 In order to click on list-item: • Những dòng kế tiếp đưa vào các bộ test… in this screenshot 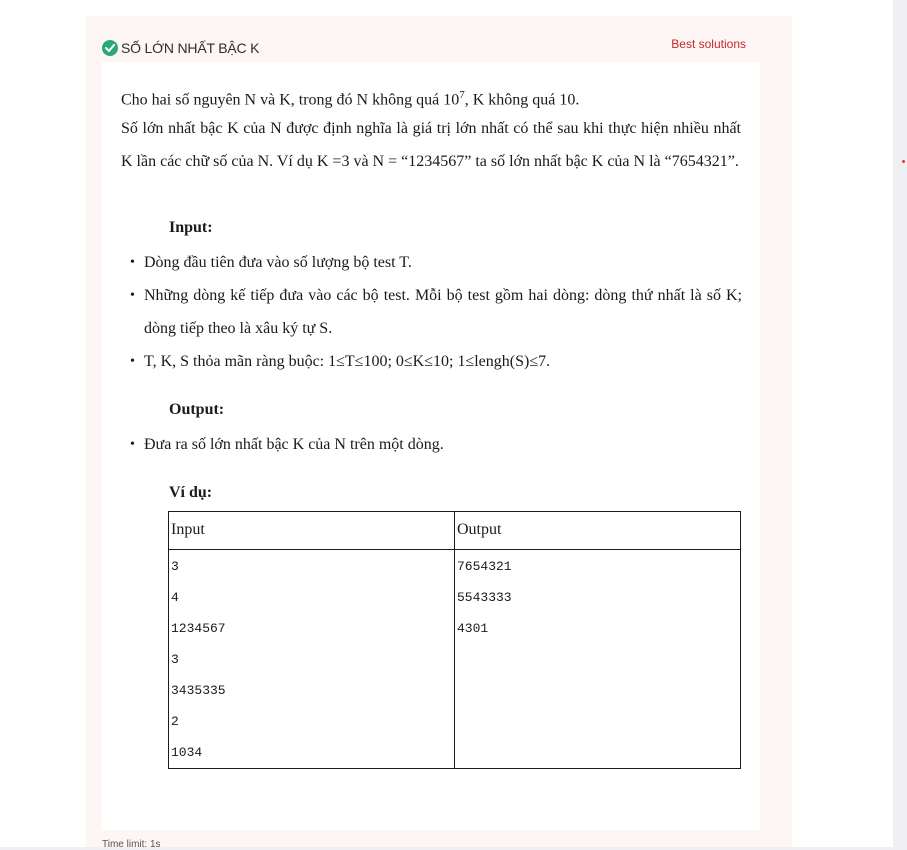, I will do `click(436, 312)`.